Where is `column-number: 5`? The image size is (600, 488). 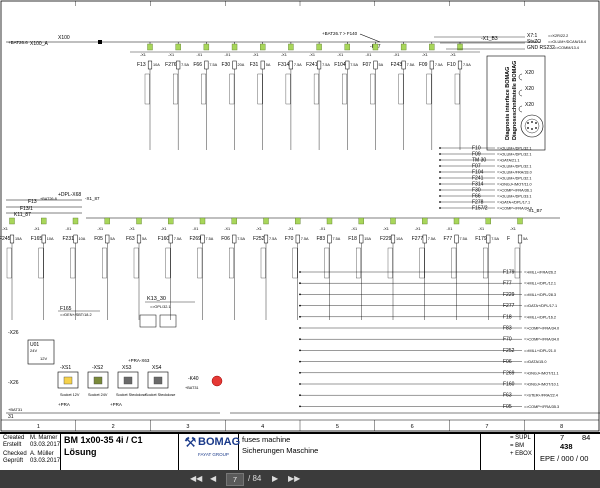
column-number: 5 is located at coordinates (337, 427).